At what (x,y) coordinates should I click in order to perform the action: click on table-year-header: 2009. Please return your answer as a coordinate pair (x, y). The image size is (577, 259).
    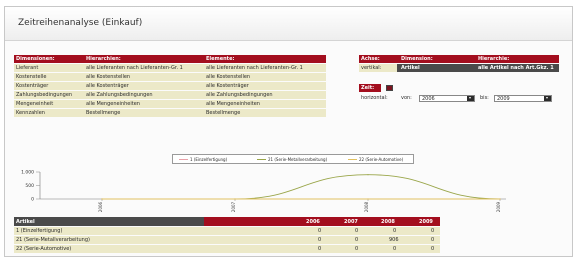
    Looking at the image, I should click on (426, 222).